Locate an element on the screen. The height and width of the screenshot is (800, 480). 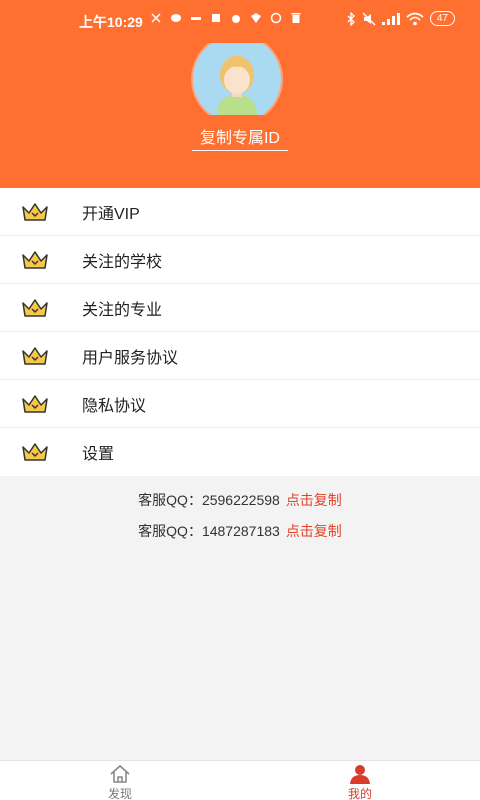
avatar is located at coordinates (237, 79).